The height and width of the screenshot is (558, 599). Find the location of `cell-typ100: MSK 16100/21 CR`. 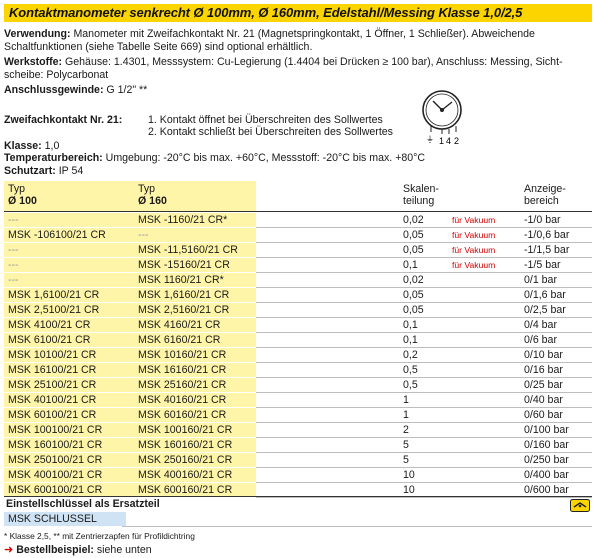

cell-typ100: MSK 16100/21 CR is located at coordinates (67, 370).